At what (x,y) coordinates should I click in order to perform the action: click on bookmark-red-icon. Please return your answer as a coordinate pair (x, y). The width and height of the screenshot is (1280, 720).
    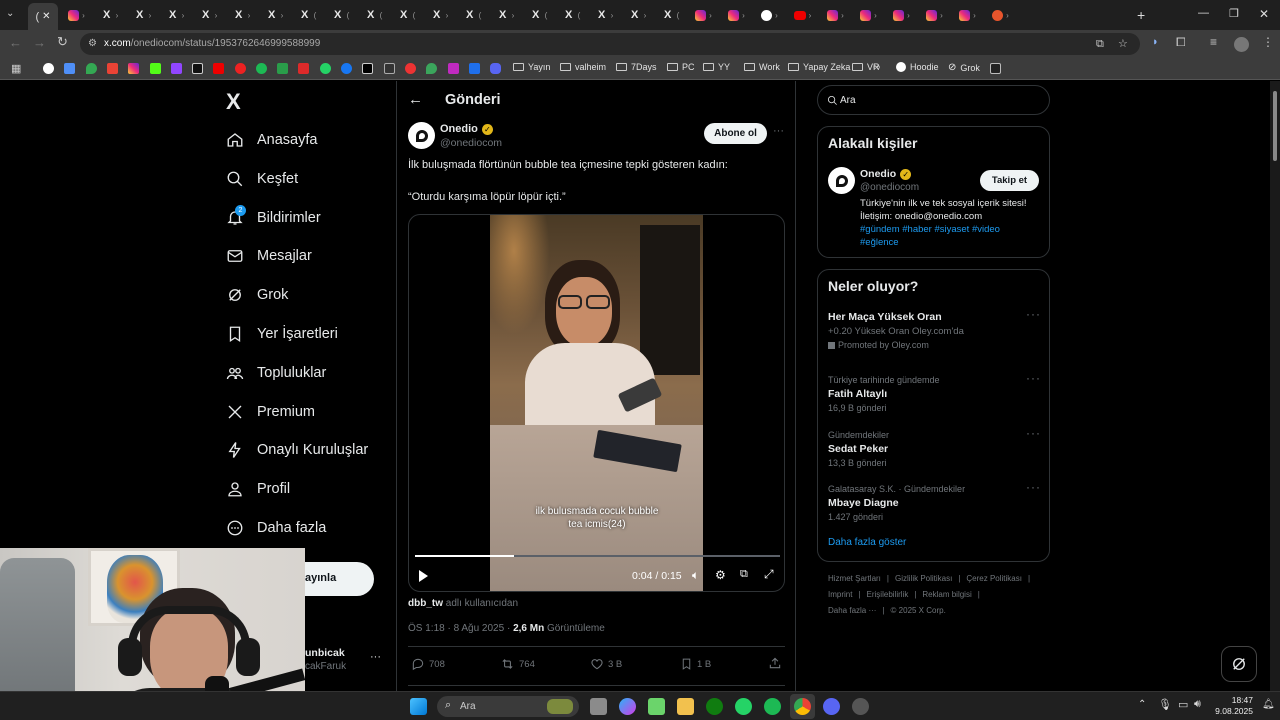
    Looking at the image, I should click on (240, 68).